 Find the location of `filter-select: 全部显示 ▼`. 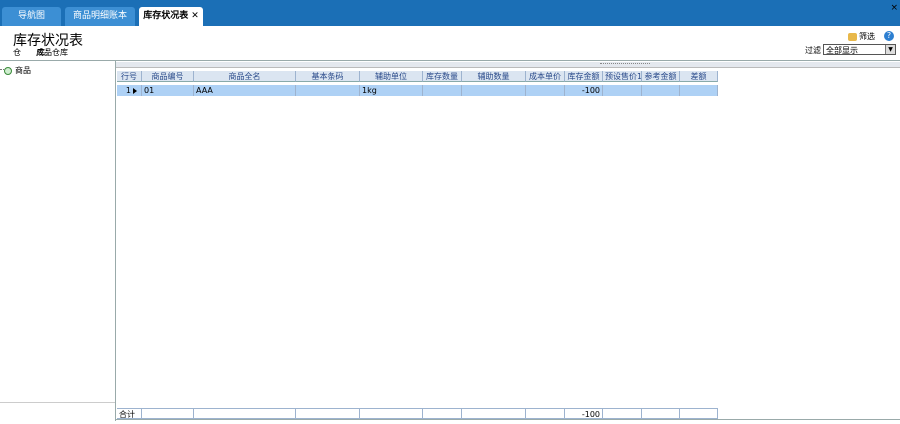

filter-select: 全部显示 ▼ is located at coordinates (859, 49).